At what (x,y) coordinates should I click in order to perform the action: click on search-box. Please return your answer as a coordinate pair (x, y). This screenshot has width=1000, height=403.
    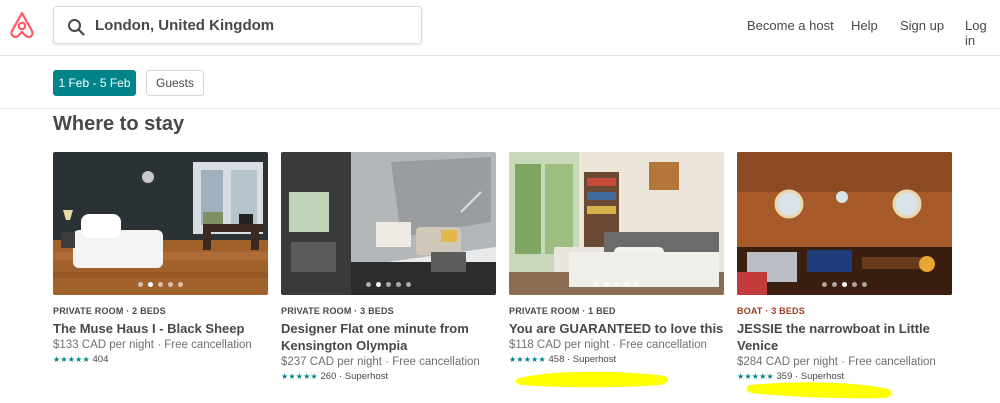
    Looking at the image, I should click on (237, 25).